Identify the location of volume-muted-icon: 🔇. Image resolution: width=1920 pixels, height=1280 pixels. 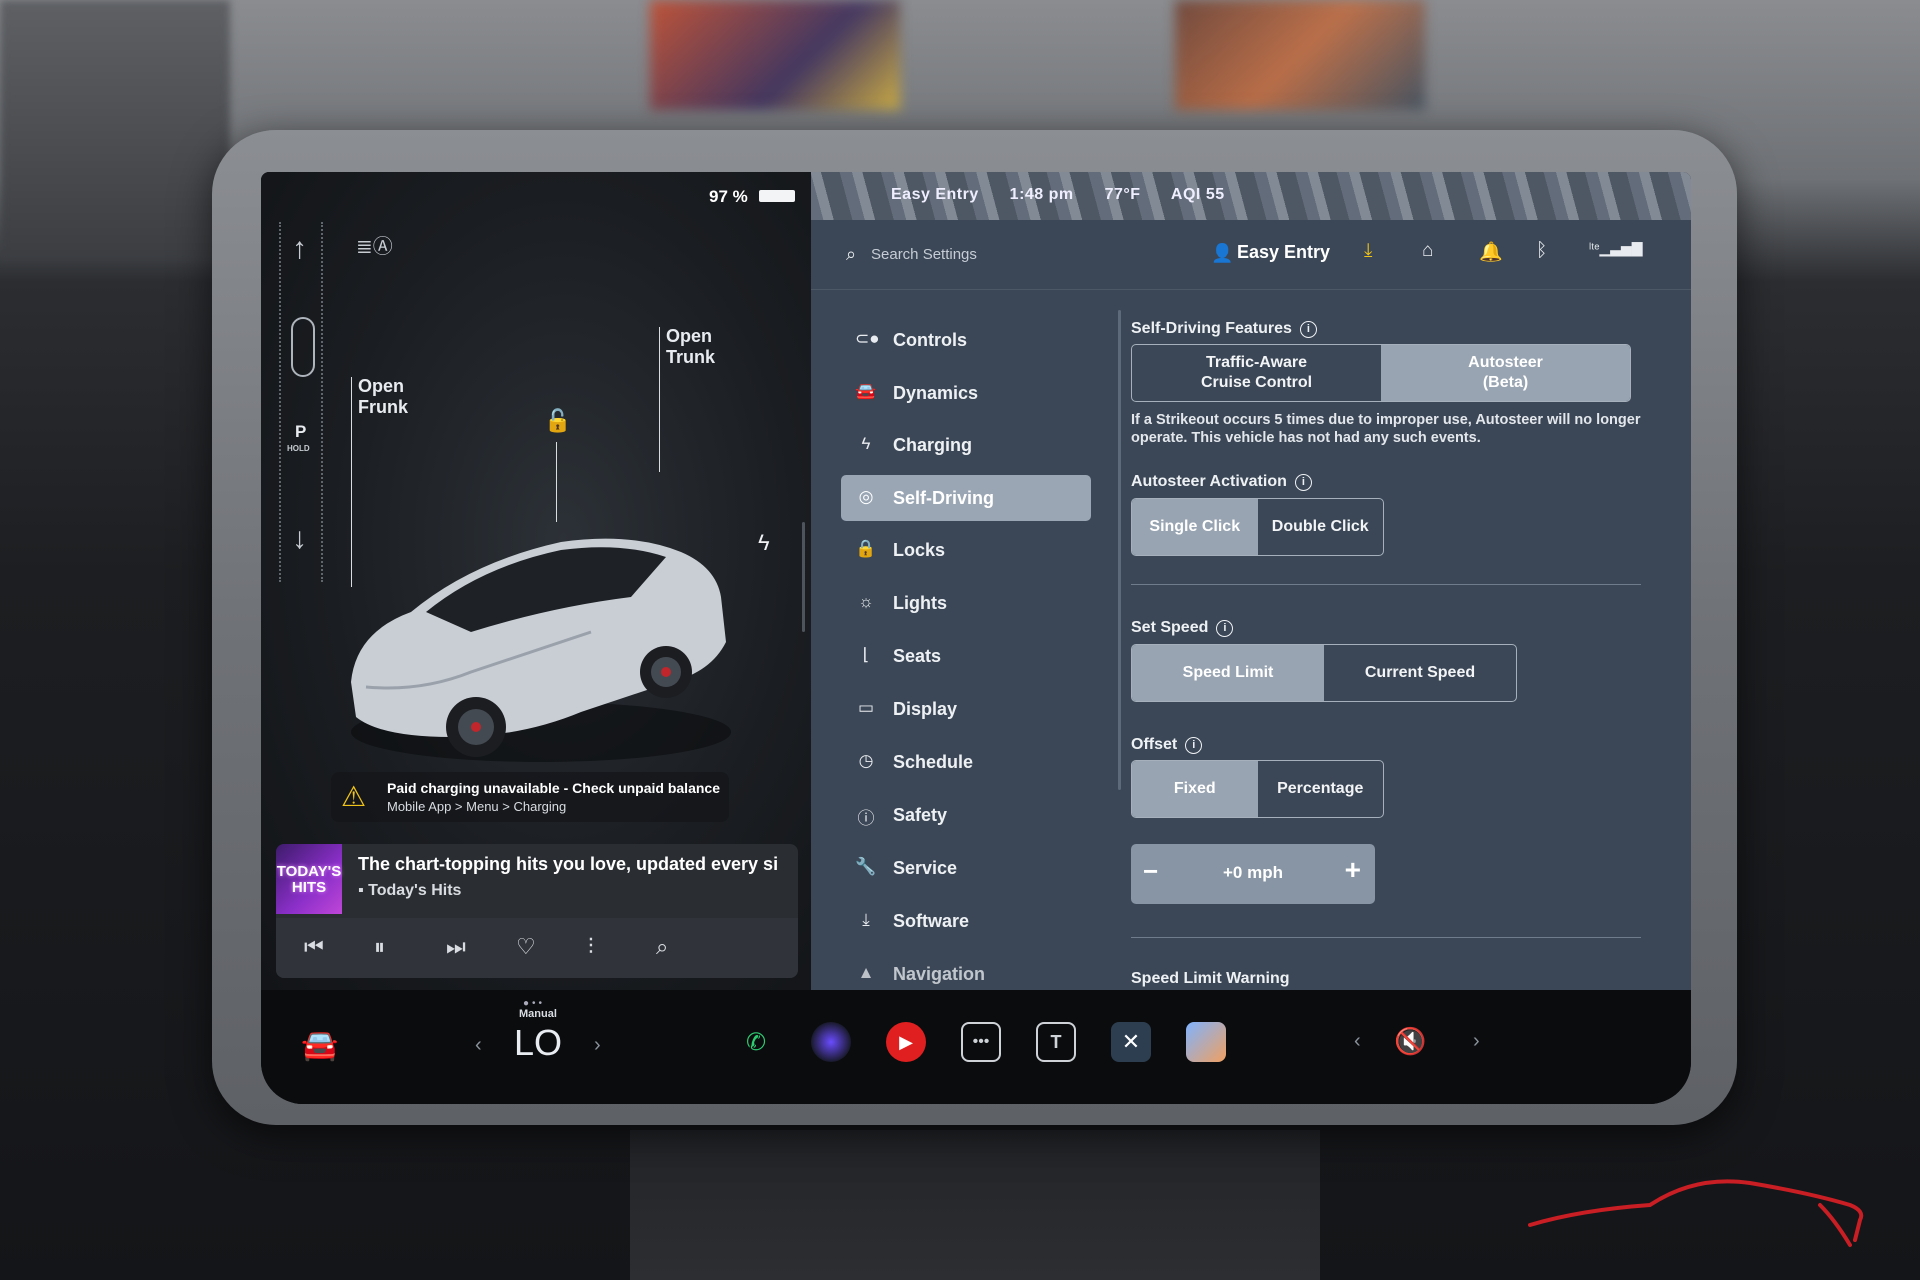
(1410, 1041).